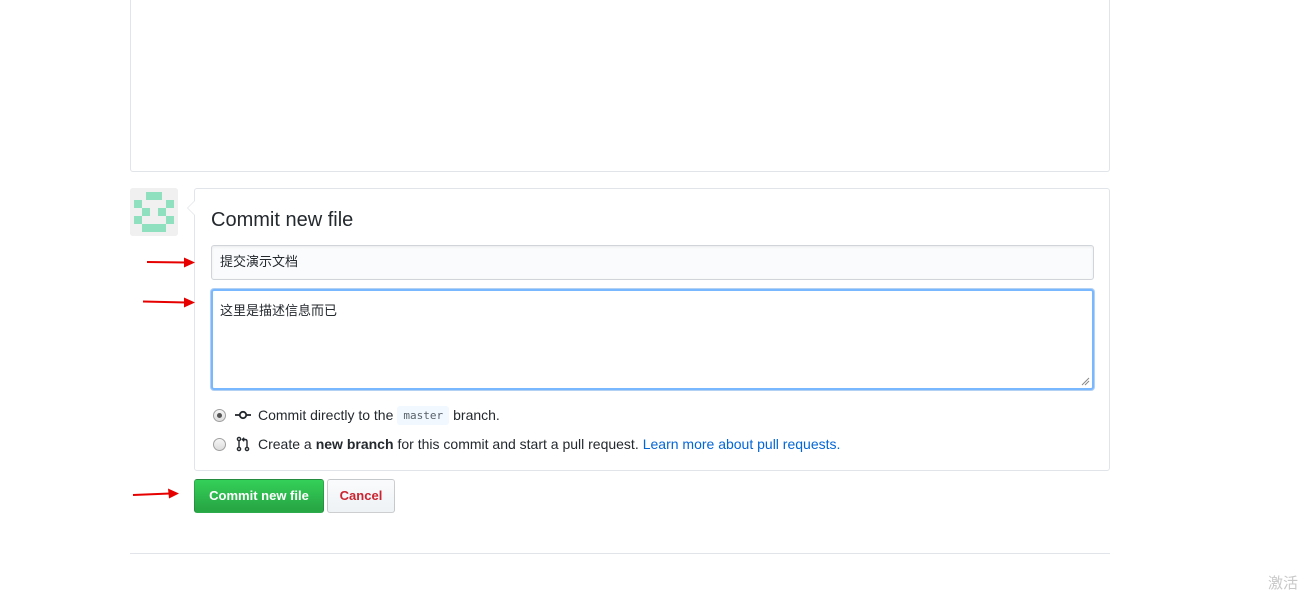 This screenshot has width=1298, height=590. What do you see at coordinates (243, 415) in the screenshot?
I see `git-commit-icon` at bounding box center [243, 415].